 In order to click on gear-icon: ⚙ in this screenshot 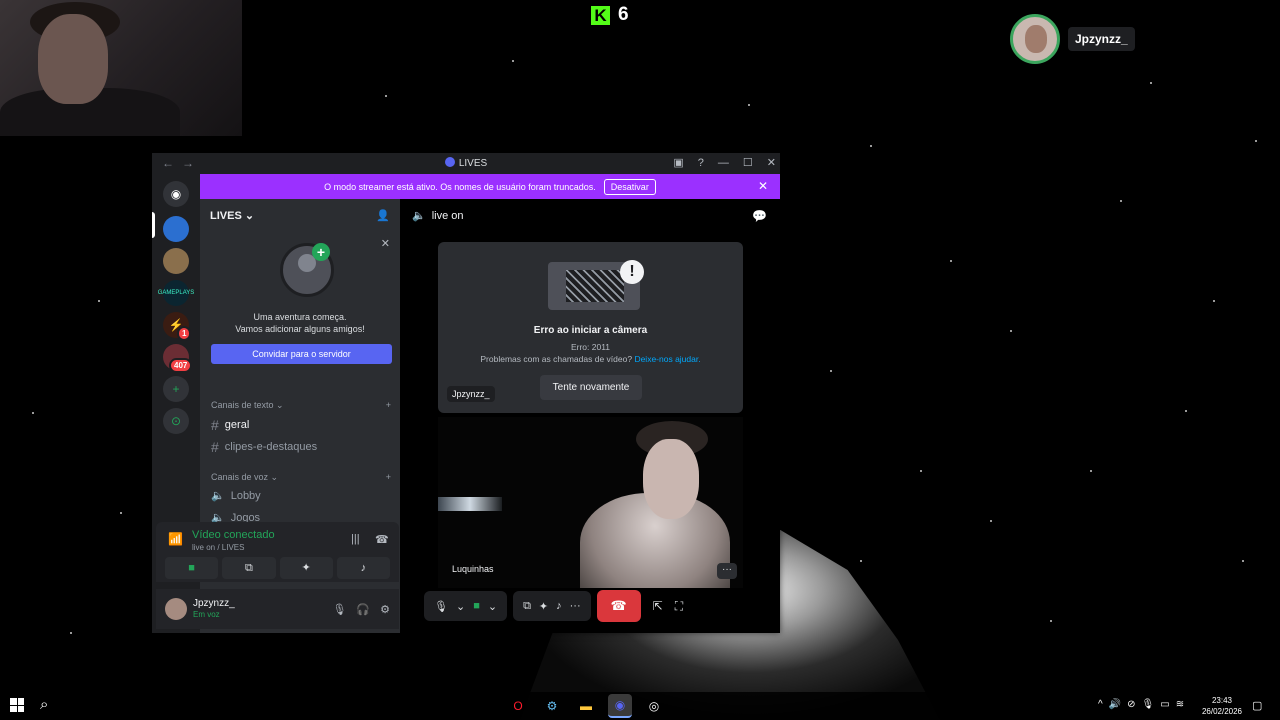, I will do `click(385, 609)`.